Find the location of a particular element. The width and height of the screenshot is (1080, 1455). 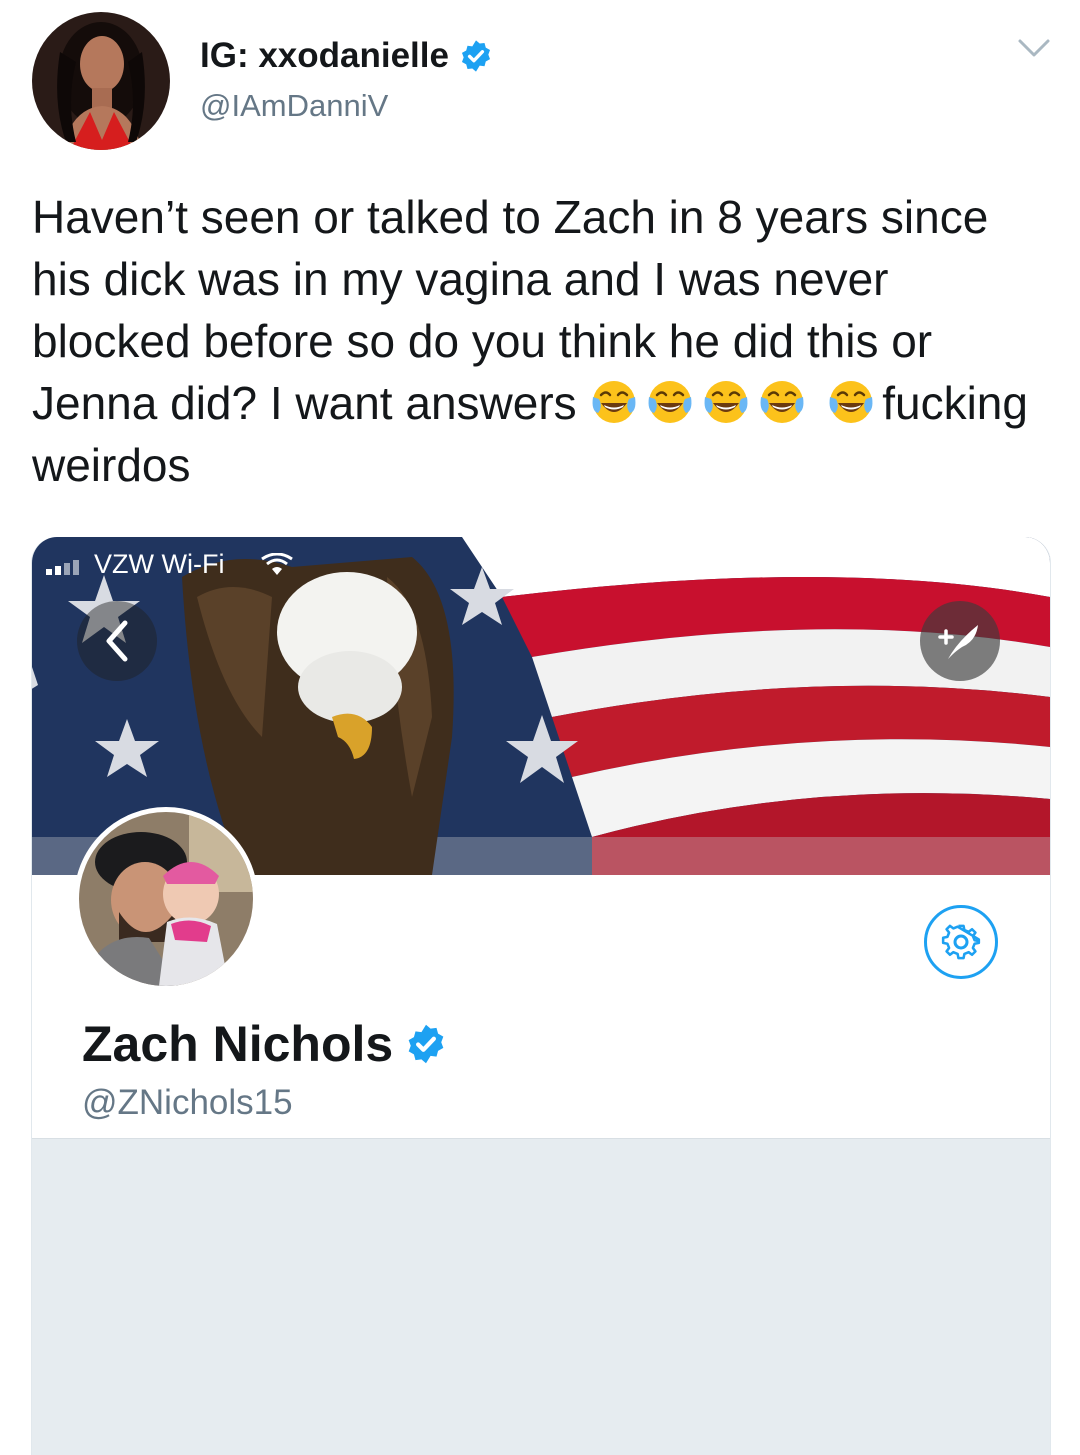

status-bar: VZW Wi-Fi 9:17 PM 90% is located at coordinates (541, 563).